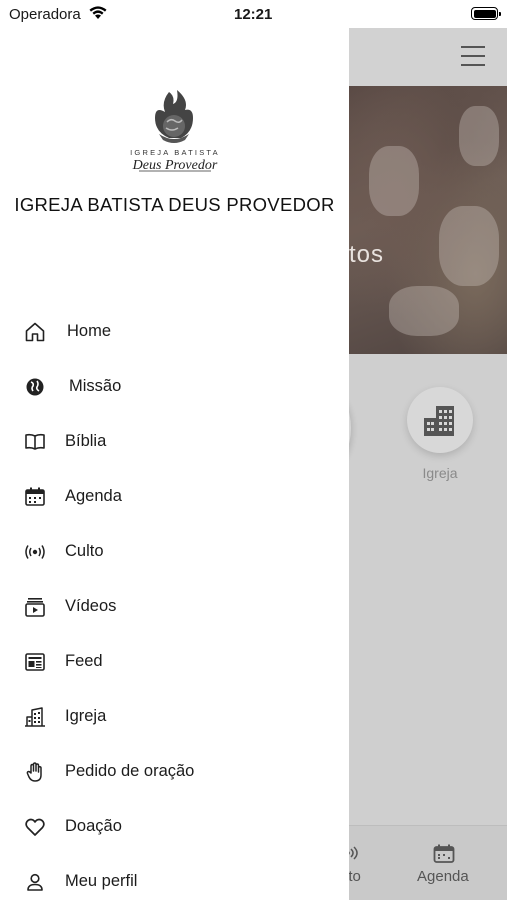 This screenshot has height=900, width=507. I want to click on hand-icon, so click(35, 772).